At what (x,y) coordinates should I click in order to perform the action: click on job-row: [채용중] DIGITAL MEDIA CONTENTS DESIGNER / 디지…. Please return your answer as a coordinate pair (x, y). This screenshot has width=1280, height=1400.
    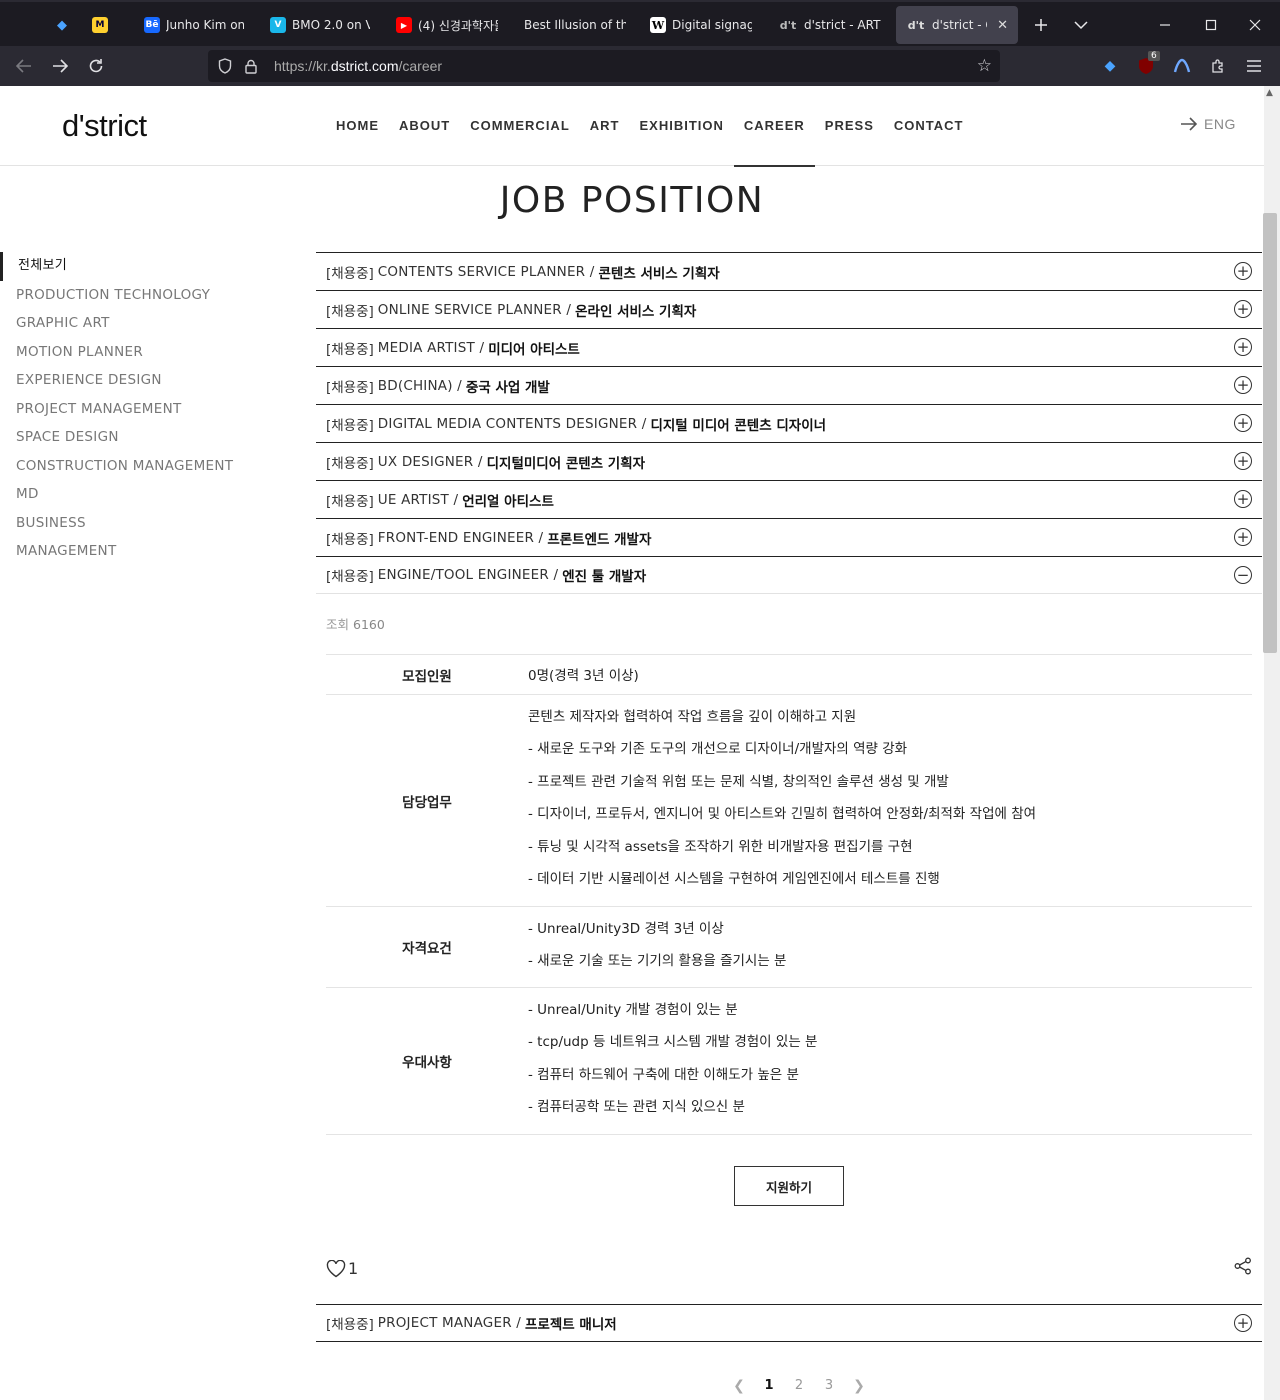
    Looking at the image, I should click on (789, 423).